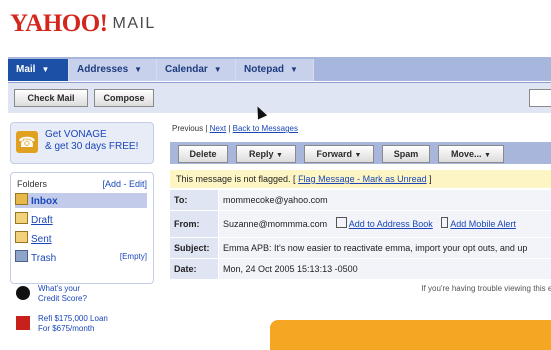  Describe the element at coordinates (21, 256) in the screenshot. I see `trash-icon` at that location.